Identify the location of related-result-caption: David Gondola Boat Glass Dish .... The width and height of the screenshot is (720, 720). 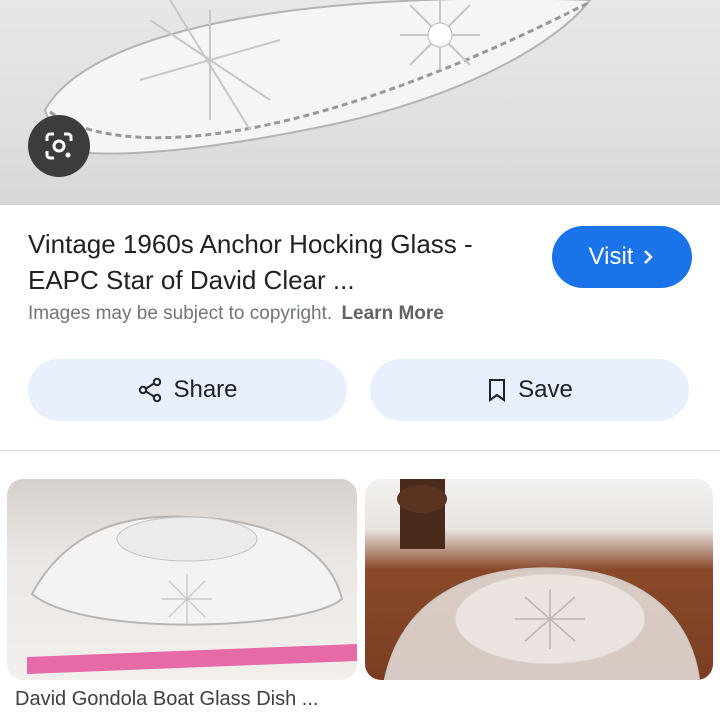
(185, 699).